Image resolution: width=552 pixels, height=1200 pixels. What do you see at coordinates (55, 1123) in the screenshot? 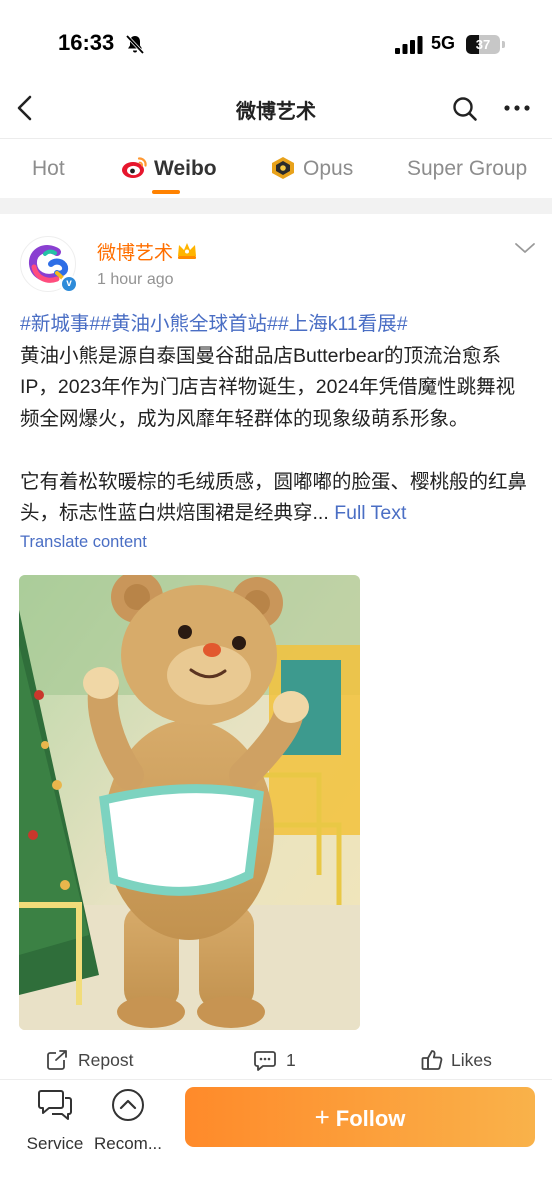
I see `service-button: Service` at bounding box center [55, 1123].